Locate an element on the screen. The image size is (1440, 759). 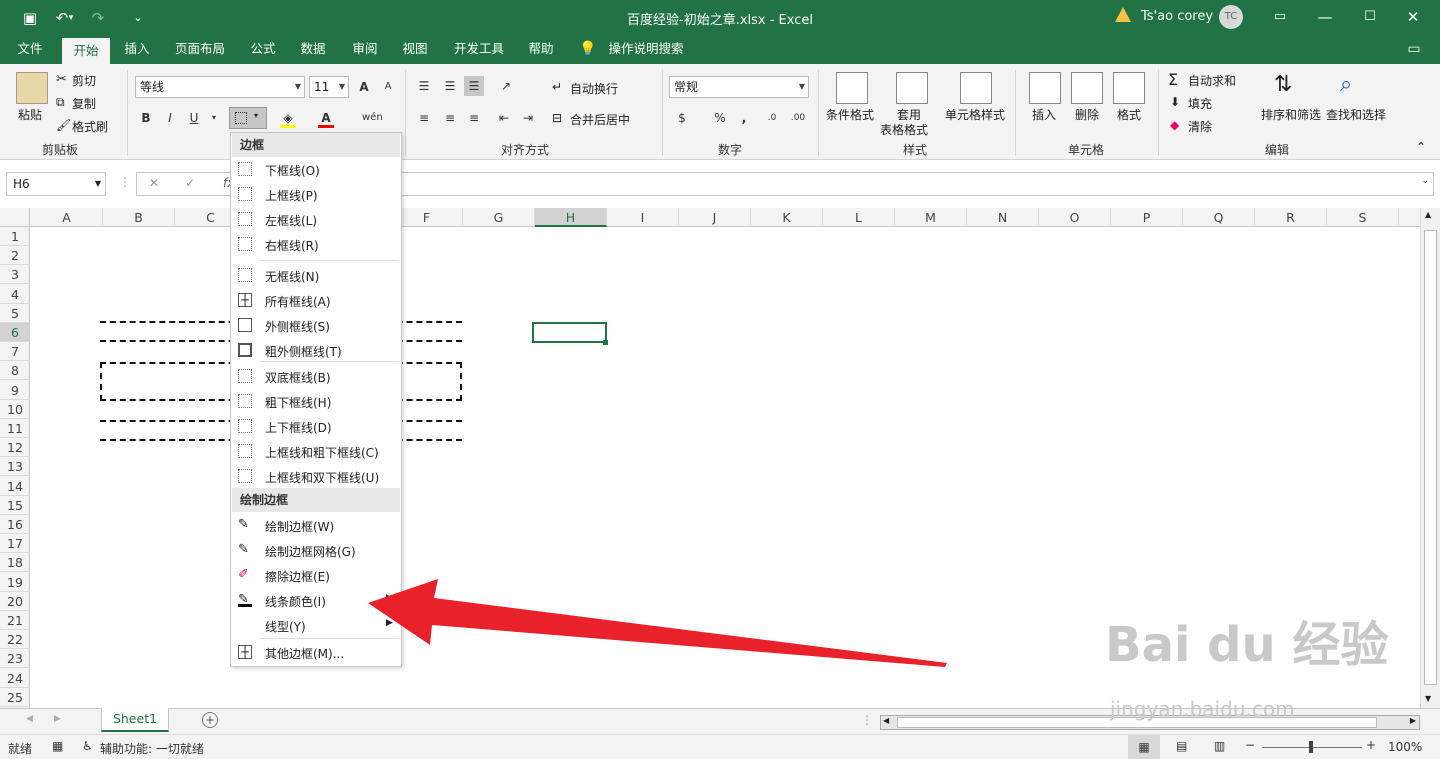
column-header-p: P is located at coordinates (1147, 217).